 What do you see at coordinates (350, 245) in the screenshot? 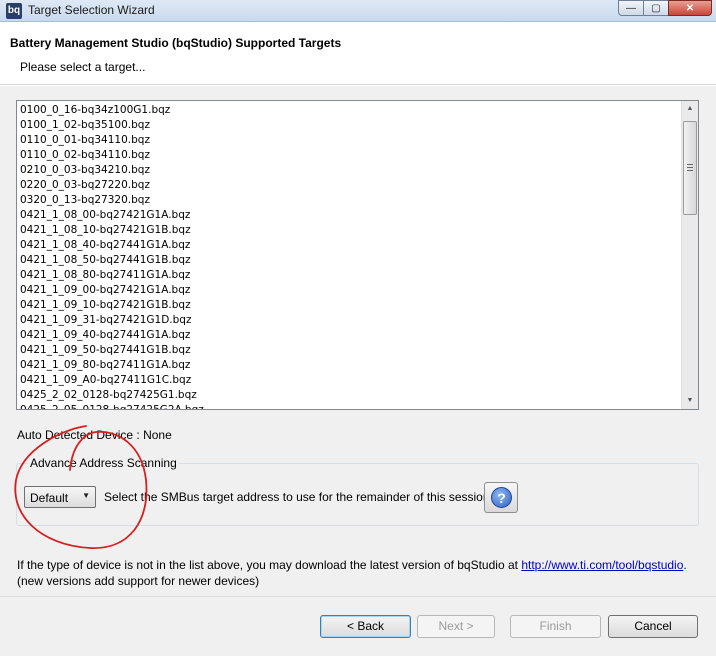
I see `list-item: 0421_1_08_40-bq27441G1A.bqz` at bounding box center [350, 245].